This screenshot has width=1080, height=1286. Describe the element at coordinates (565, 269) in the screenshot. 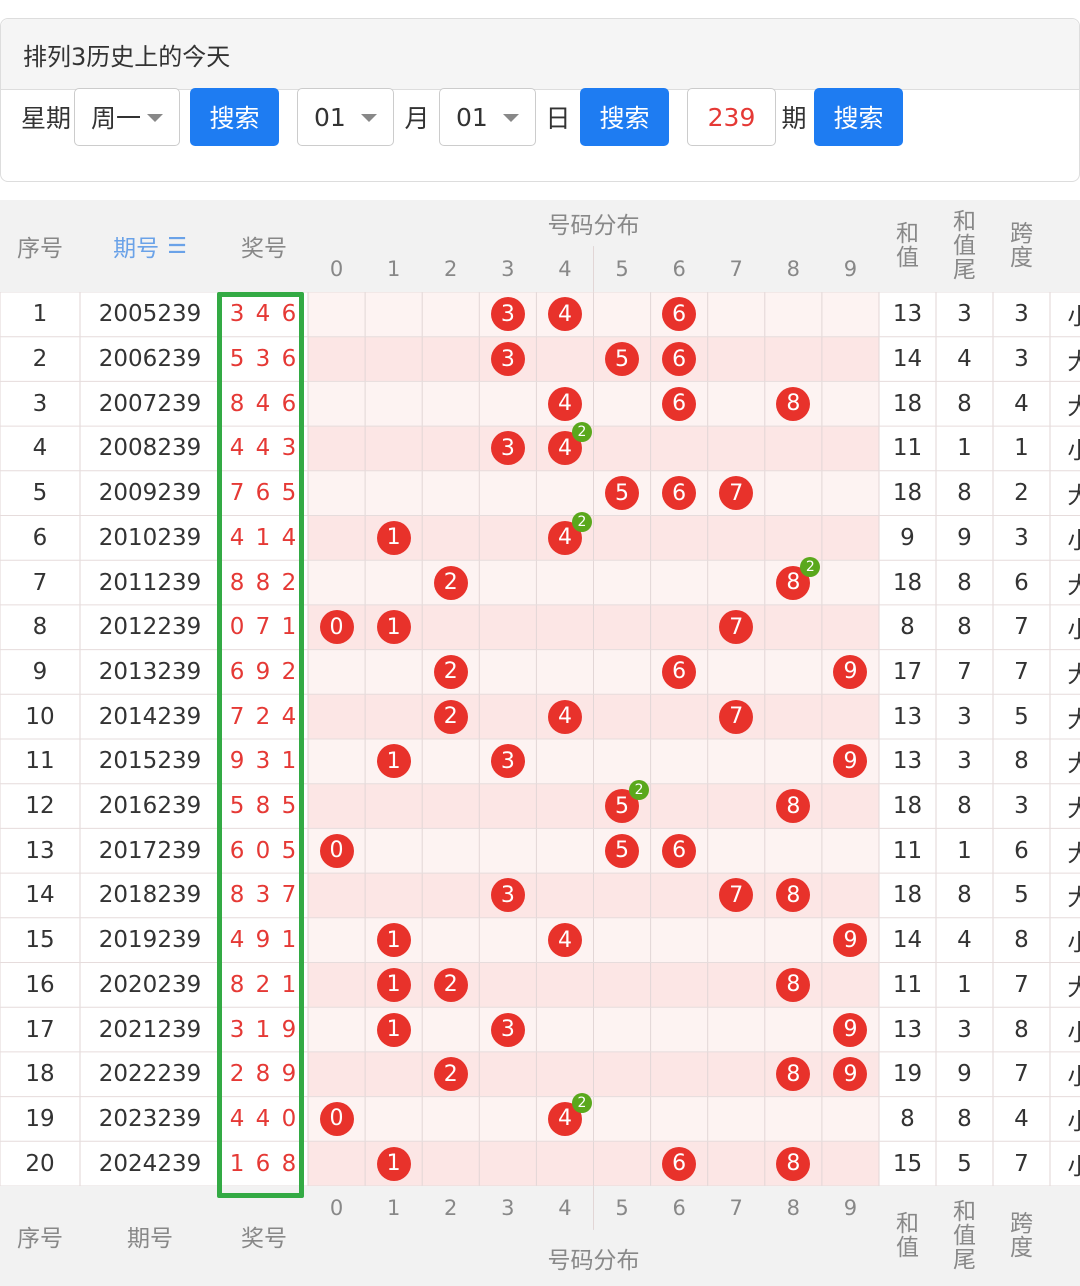

I see `header-digit-4: 4` at that location.